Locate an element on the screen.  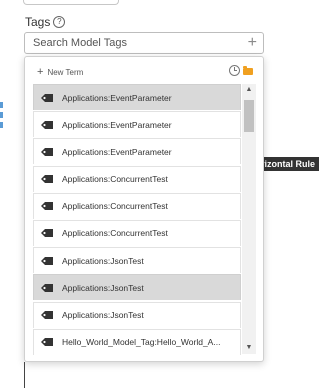
previous-field-box is located at coordinates (71, 2).